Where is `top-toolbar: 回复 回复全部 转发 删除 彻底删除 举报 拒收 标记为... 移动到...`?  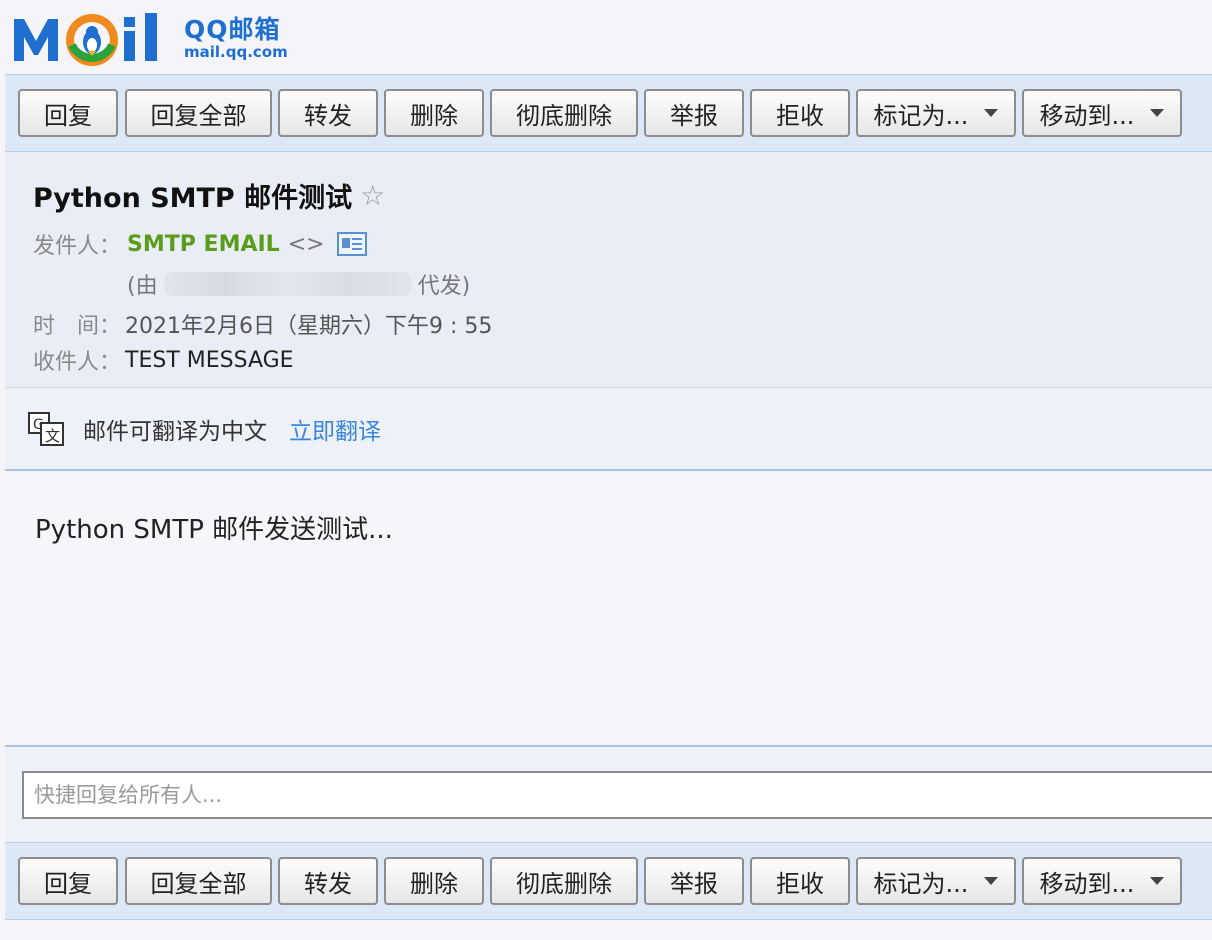 top-toolbar: 回复 回复全部 转发 删除 彻底删除 举报 拒收 标记为... 移动到... is located at coordinates (608, 113).